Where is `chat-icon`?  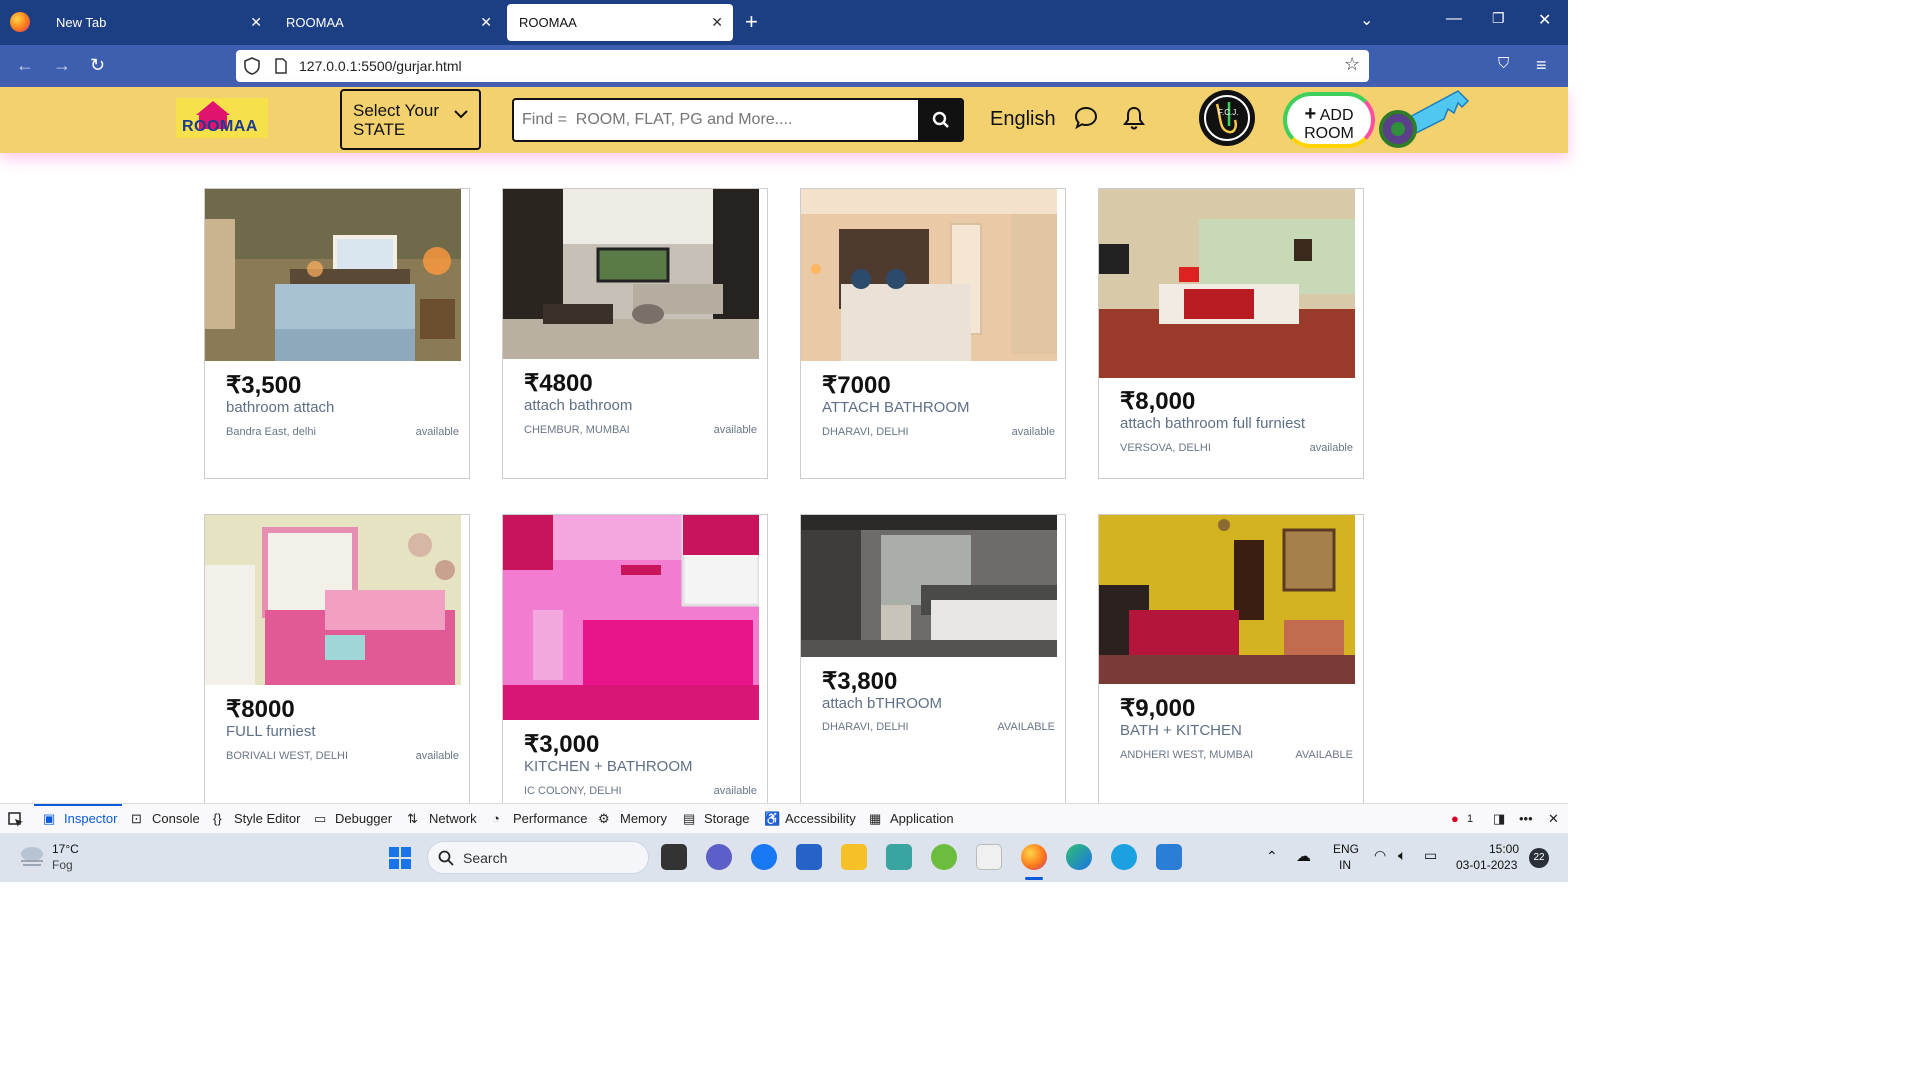
chat-icon is located at coordinates (1086, 118).